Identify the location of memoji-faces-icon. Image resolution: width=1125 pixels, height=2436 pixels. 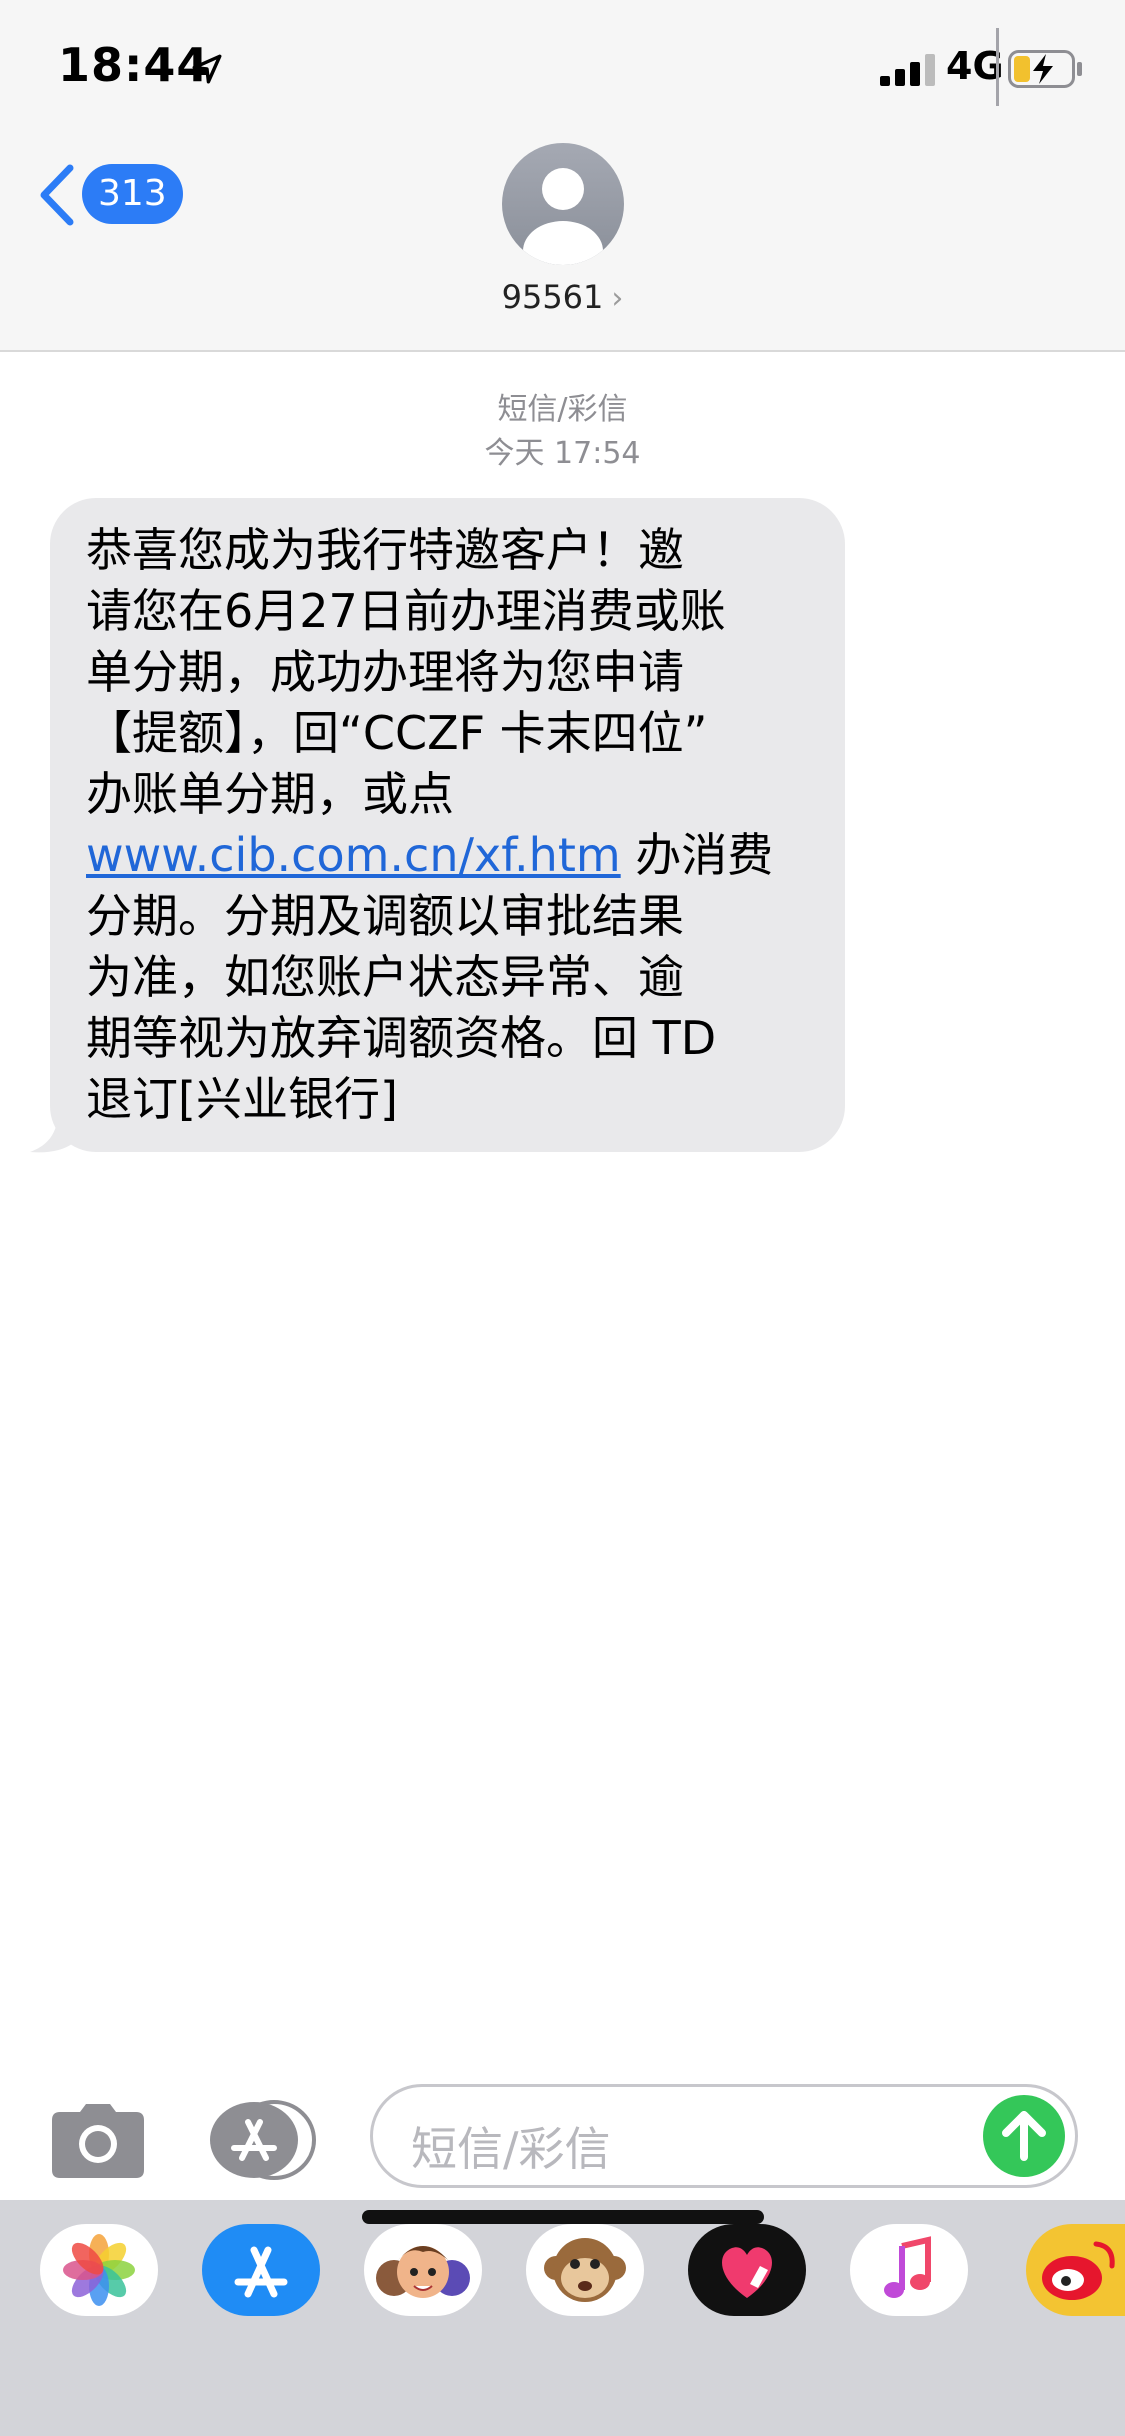
(423, 2272).